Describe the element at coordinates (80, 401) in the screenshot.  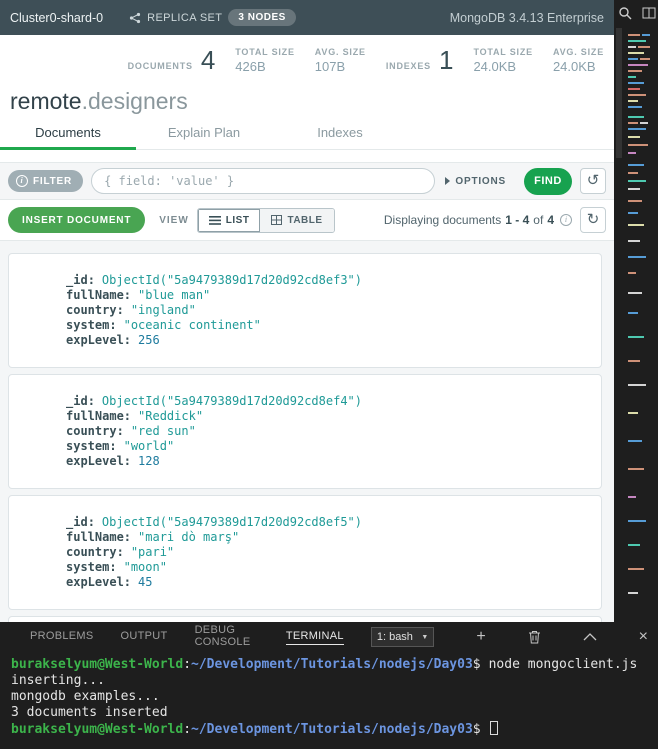
I see `field-key: _id` at that location.